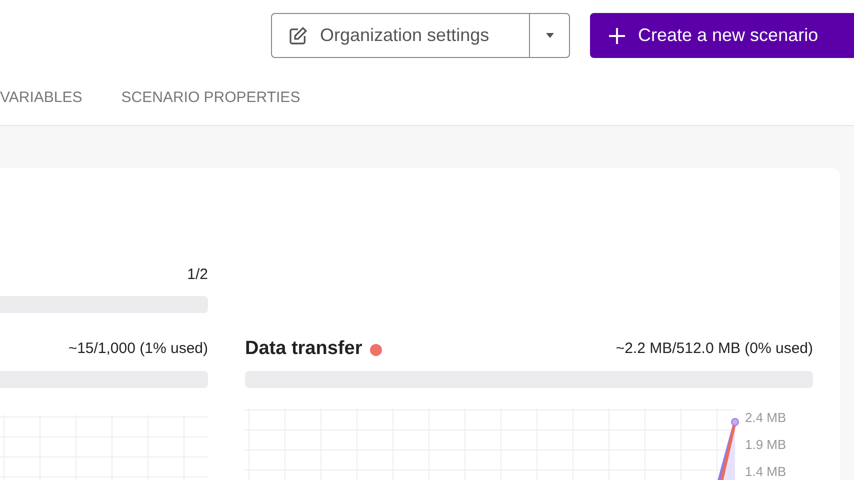  I want to click on axis-tick-label: 1.9 MB, so click(765, 445).